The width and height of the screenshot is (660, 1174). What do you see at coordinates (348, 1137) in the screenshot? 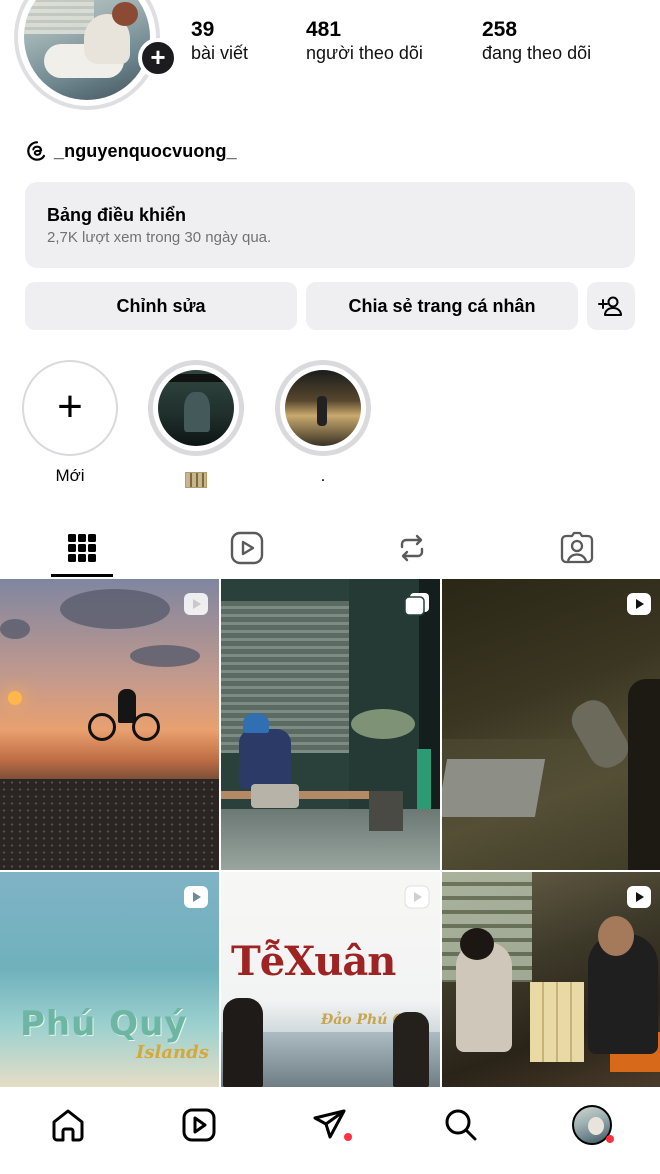
I see `messages-notification-dot` at bounding box center [348, 1137].